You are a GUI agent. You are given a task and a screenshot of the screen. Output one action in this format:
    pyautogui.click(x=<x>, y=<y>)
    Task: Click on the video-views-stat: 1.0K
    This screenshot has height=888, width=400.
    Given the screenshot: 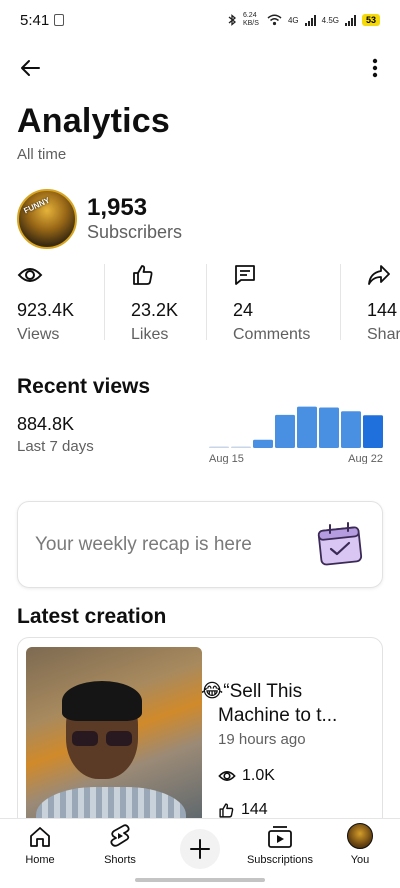 What is the action you would take?
    pyautogui.click(x=246, y=776)
    